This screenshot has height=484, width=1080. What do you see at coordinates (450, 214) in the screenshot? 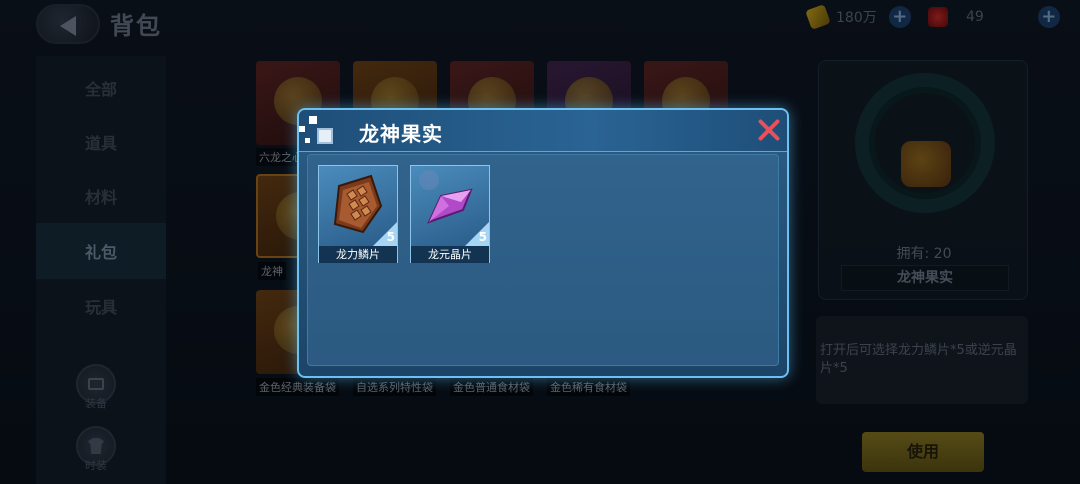
I see `reward-item: 5 龙元晶片` at bounding box center [450, 214].